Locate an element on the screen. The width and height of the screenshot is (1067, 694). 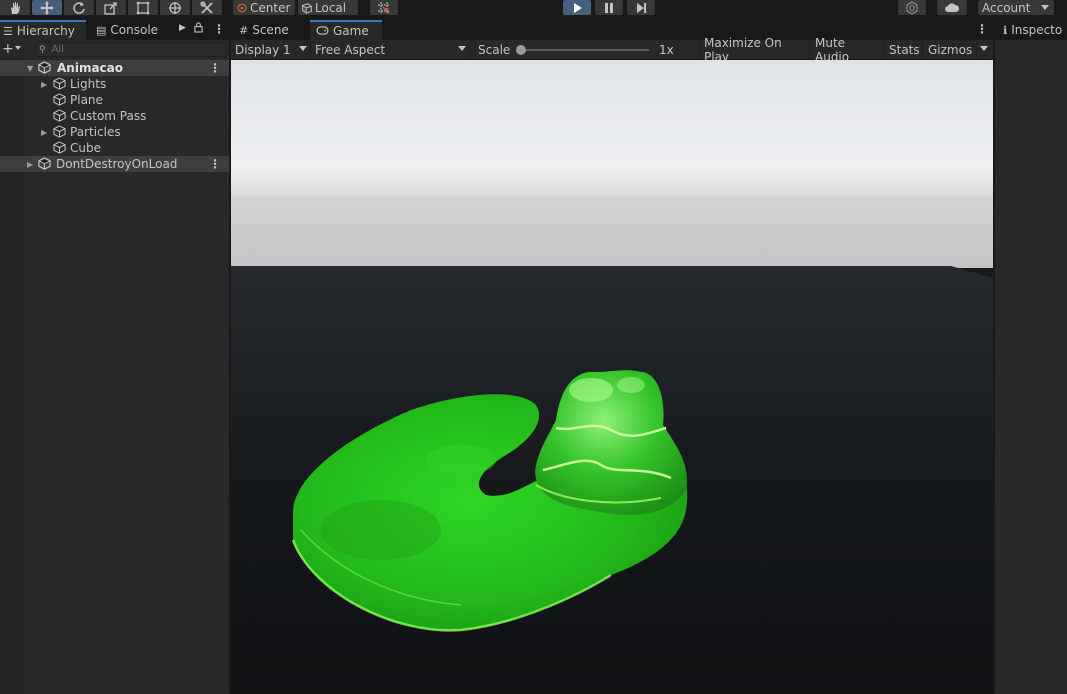
grid-icon: # is located at coordinates (244, 30).